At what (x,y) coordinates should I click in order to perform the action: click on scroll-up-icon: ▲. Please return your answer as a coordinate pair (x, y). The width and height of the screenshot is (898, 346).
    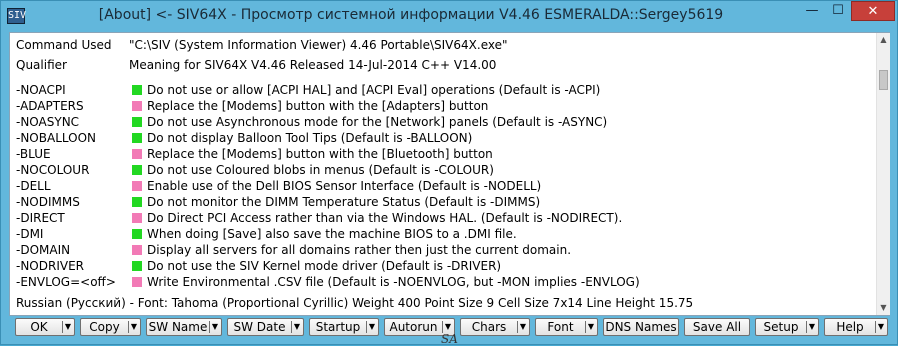
    Looking at the image, I should click on (883, 40).